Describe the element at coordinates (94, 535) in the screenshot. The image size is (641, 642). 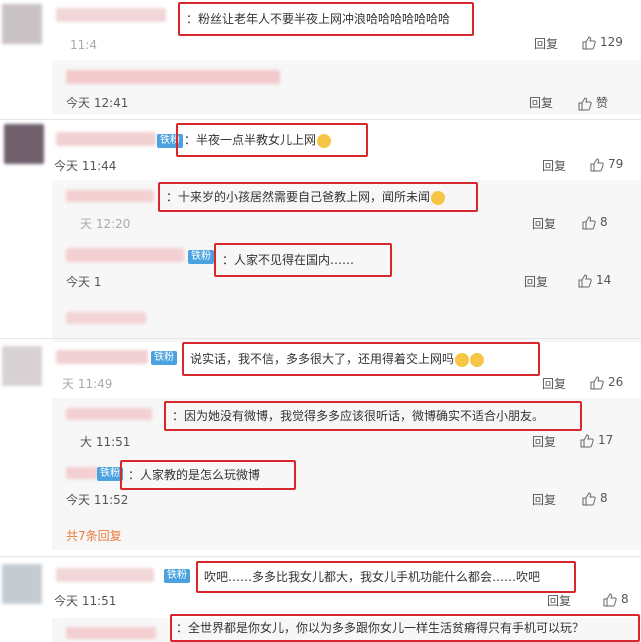
I see `more-replies-link: 共7条回复` at that location.